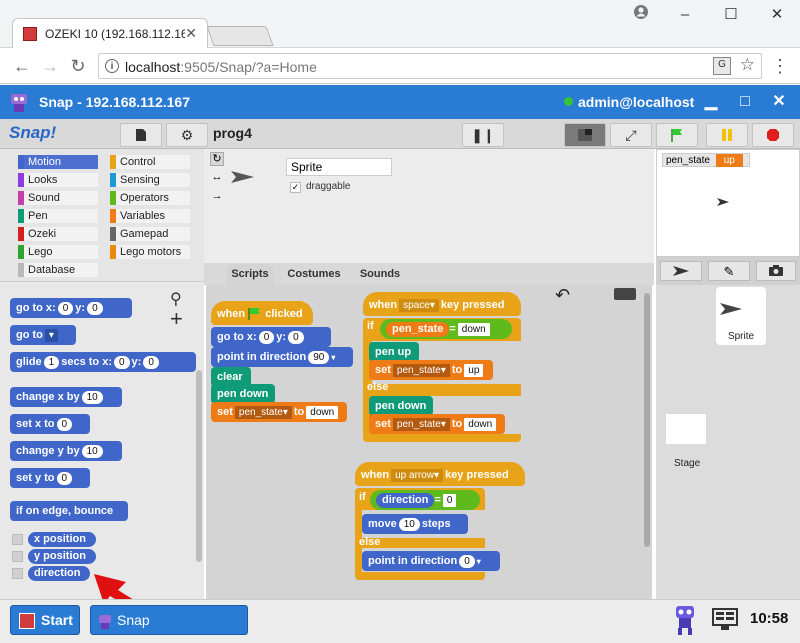 The image size is (800, 643). Describe the element at coordinates (150, 162) in the screenshot. I see `category-control: Control` at that location.